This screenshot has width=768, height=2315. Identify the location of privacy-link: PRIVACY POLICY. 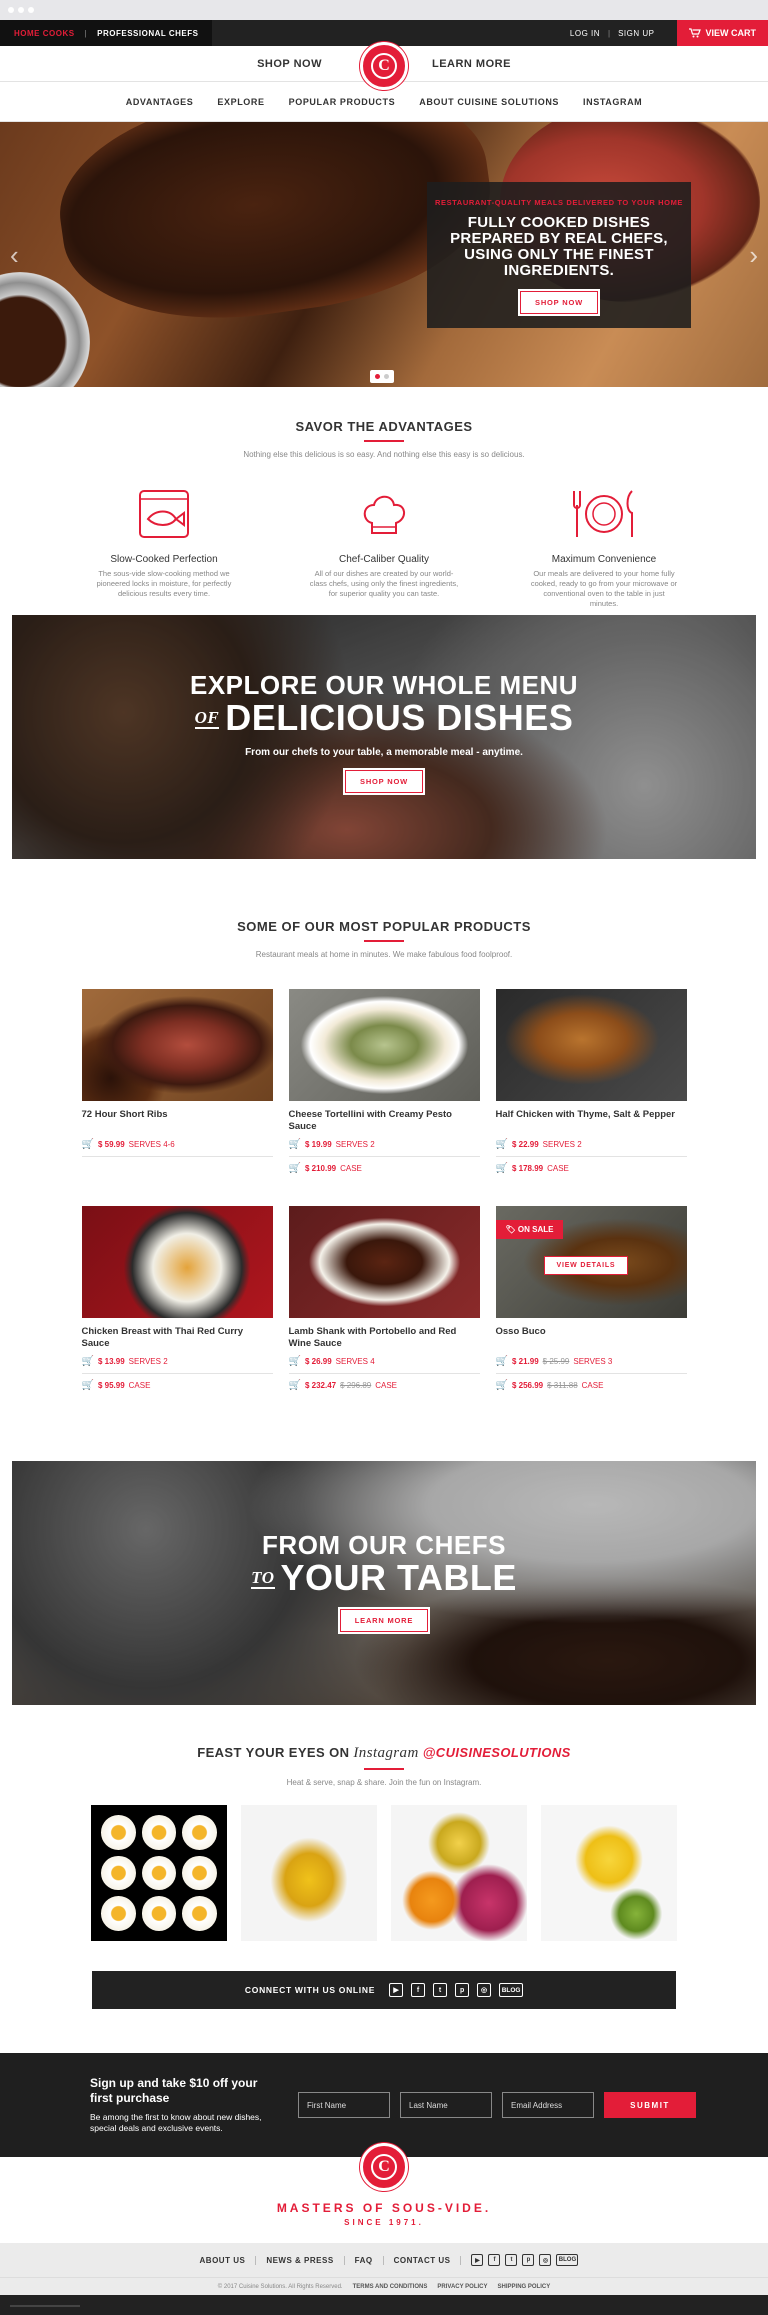
(462, 2287).